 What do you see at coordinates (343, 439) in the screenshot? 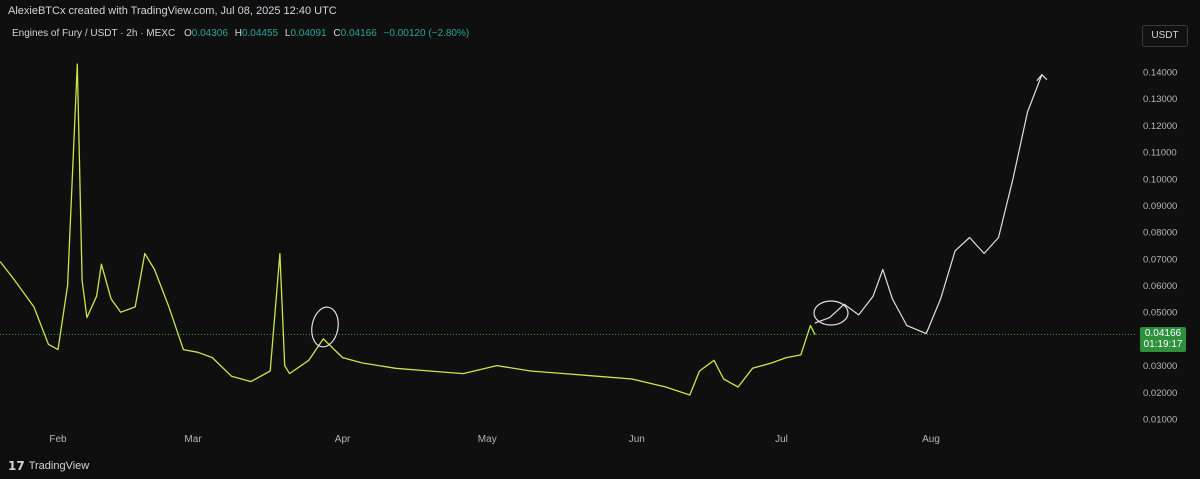
I see `time-tick-label: Apr` at bounding box center [343, 439].